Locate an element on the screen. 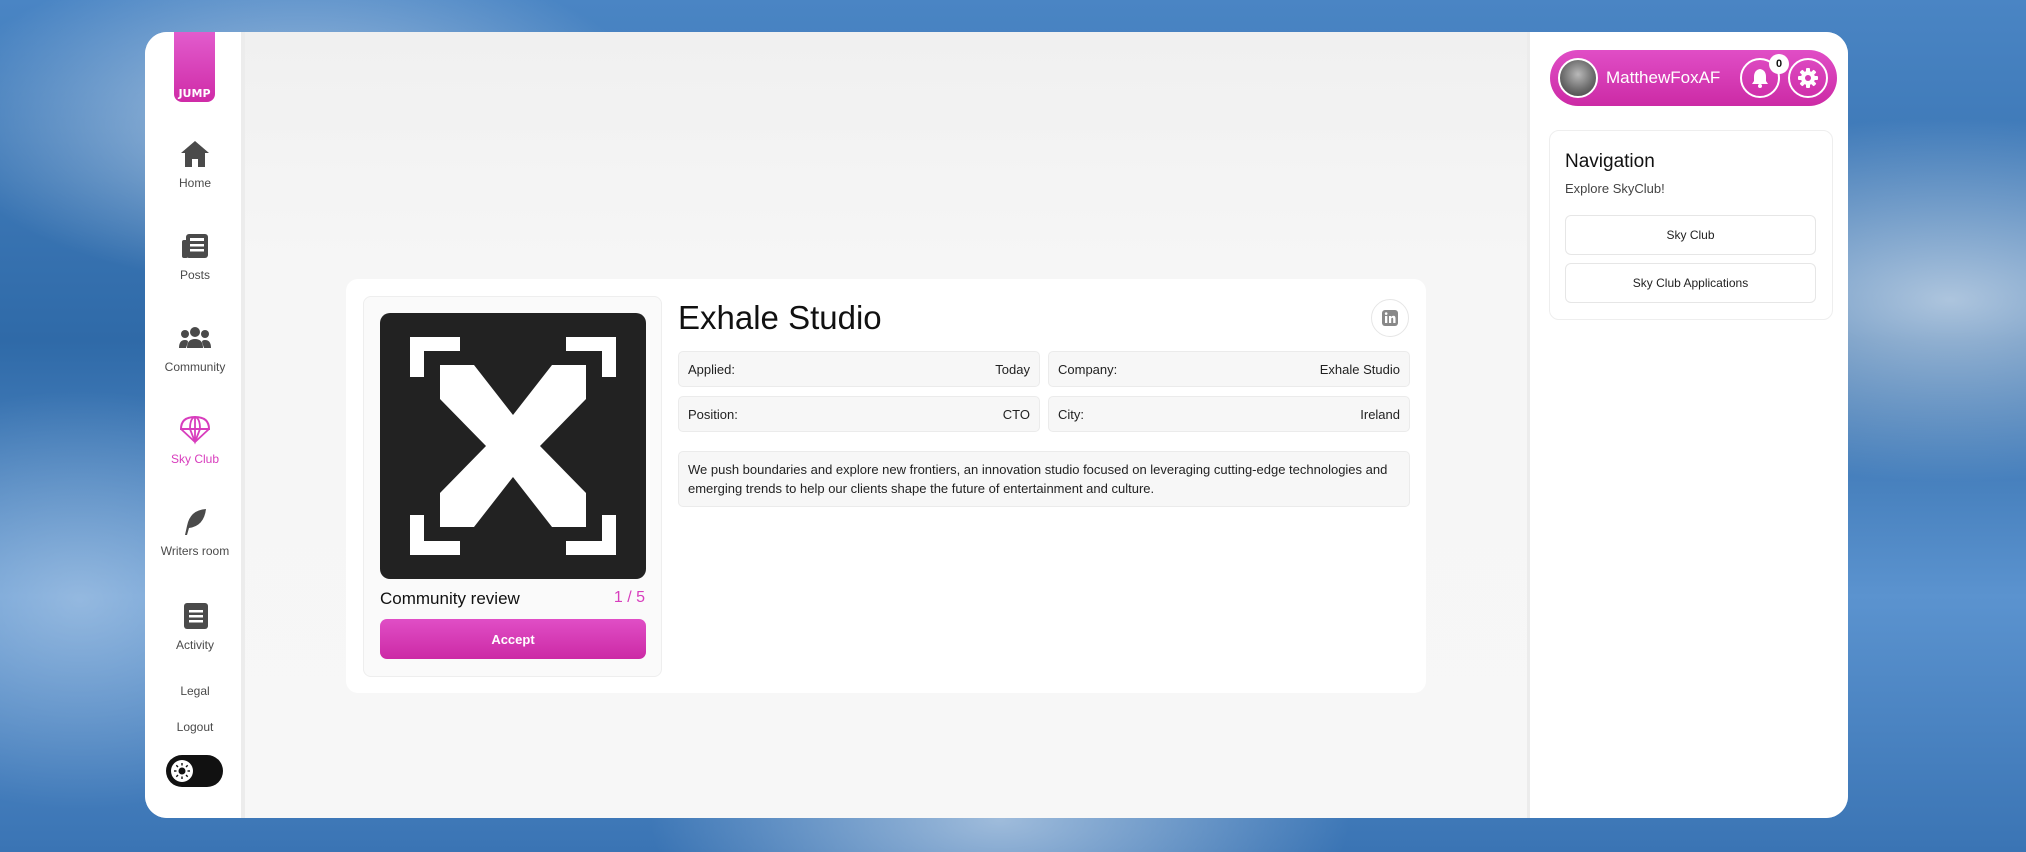  toggle-knob is located at coordinates (182, 771).